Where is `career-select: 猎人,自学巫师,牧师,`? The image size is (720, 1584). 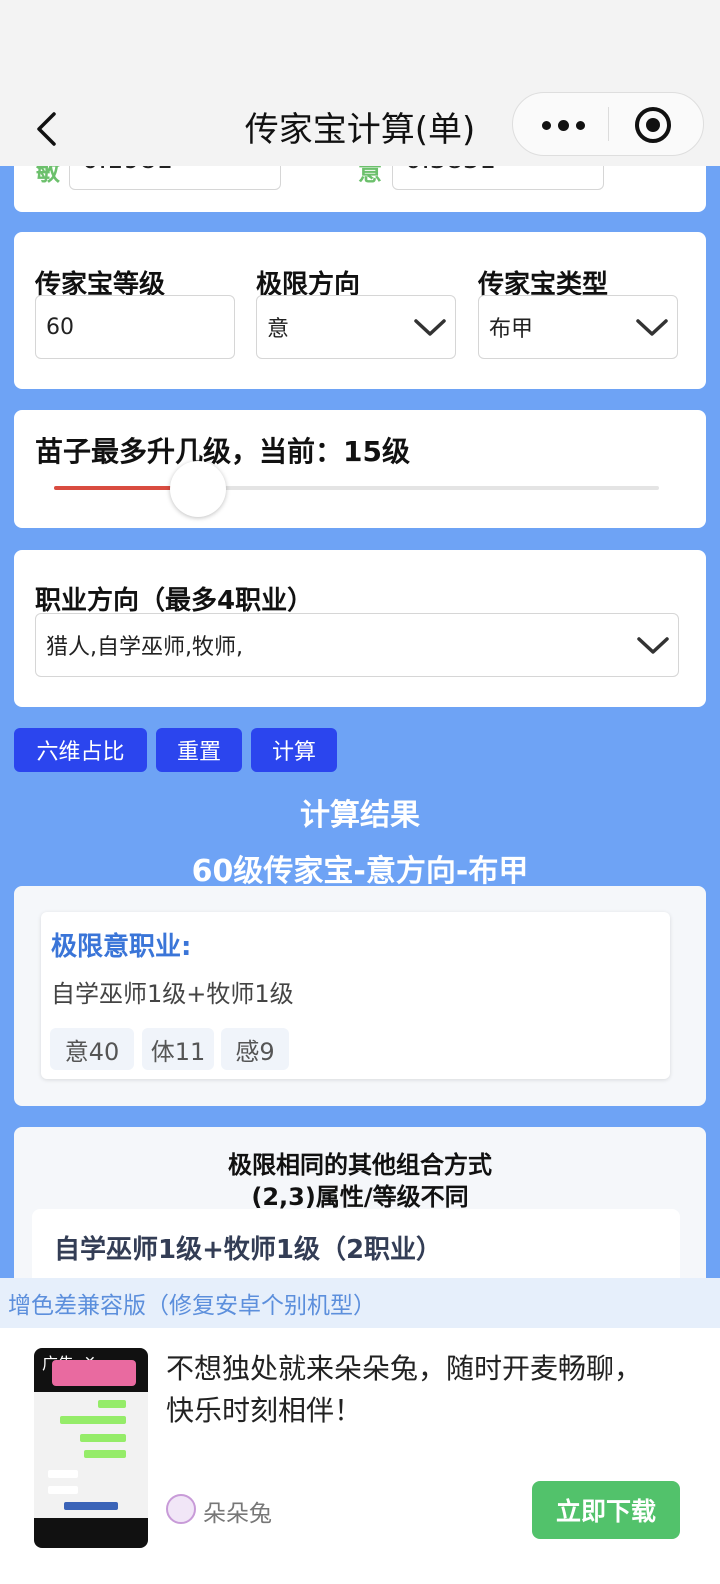 career-select: 猎人,自学巫师,牧师, is located at coordinates (357, 645).